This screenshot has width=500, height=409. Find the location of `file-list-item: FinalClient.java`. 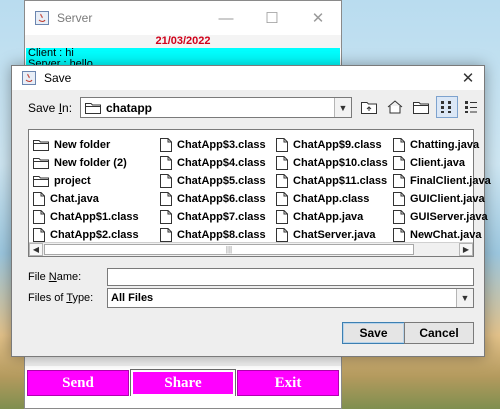

file-list-item: FinalClient.java is located at coordinates (442, 181).